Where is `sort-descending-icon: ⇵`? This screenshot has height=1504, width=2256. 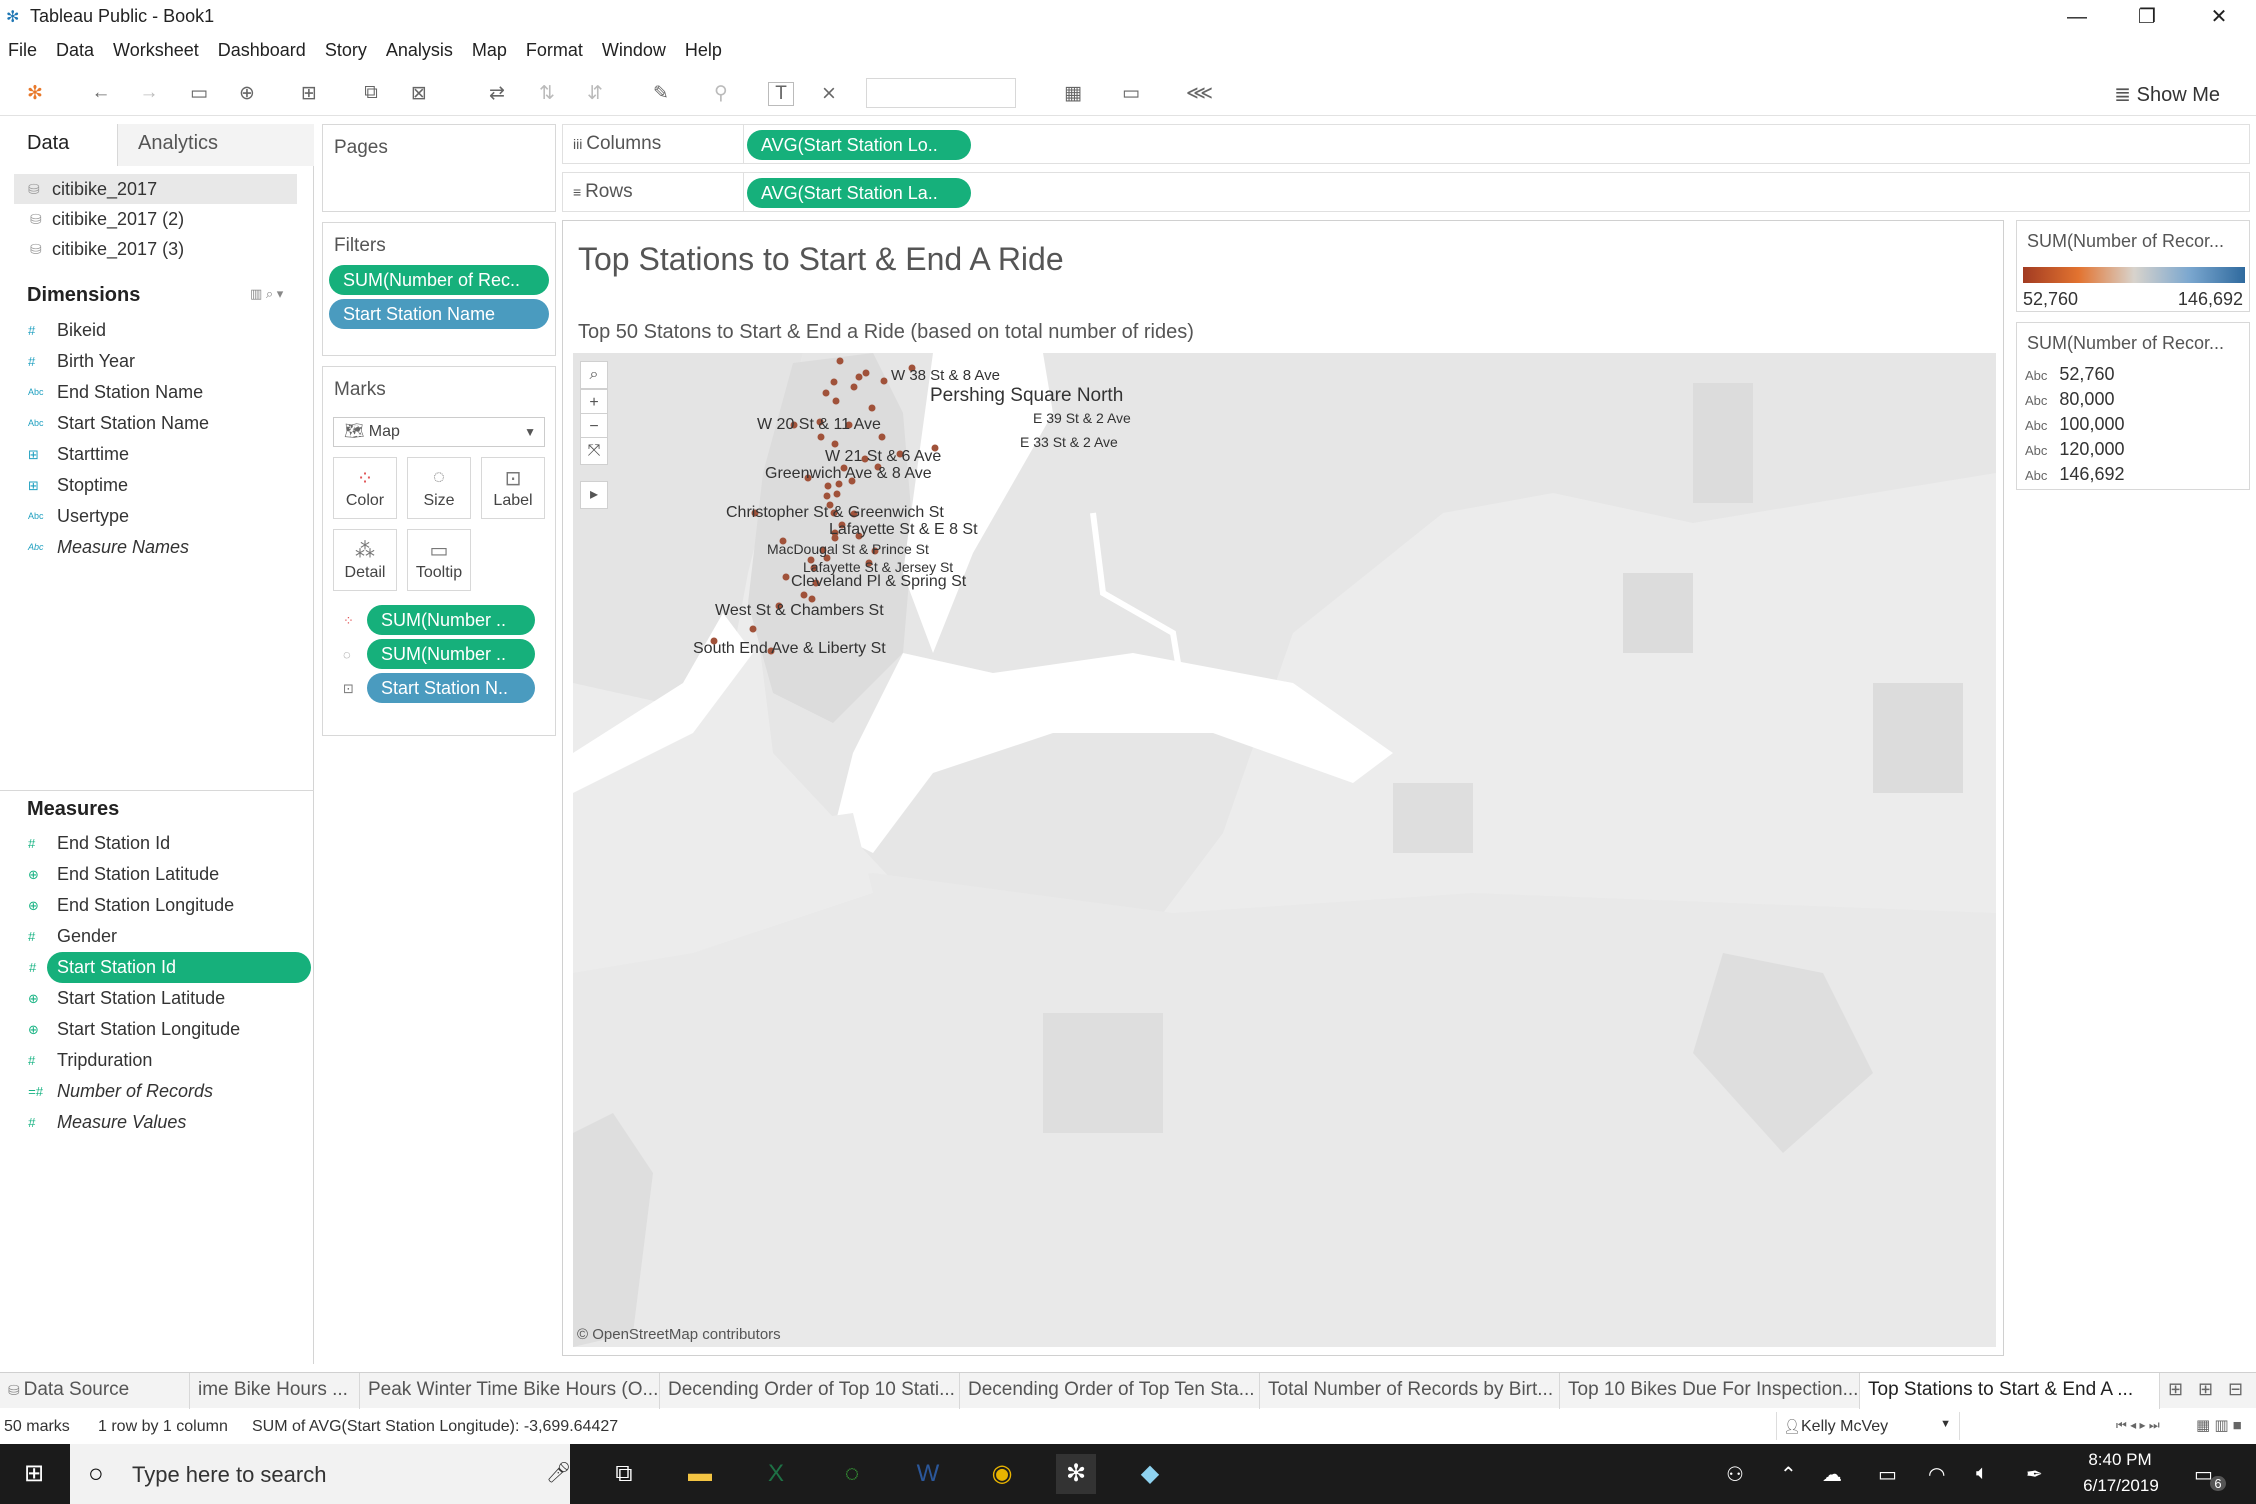 sort-descending-icon: ⇵ is located at coordinates (595, 93).